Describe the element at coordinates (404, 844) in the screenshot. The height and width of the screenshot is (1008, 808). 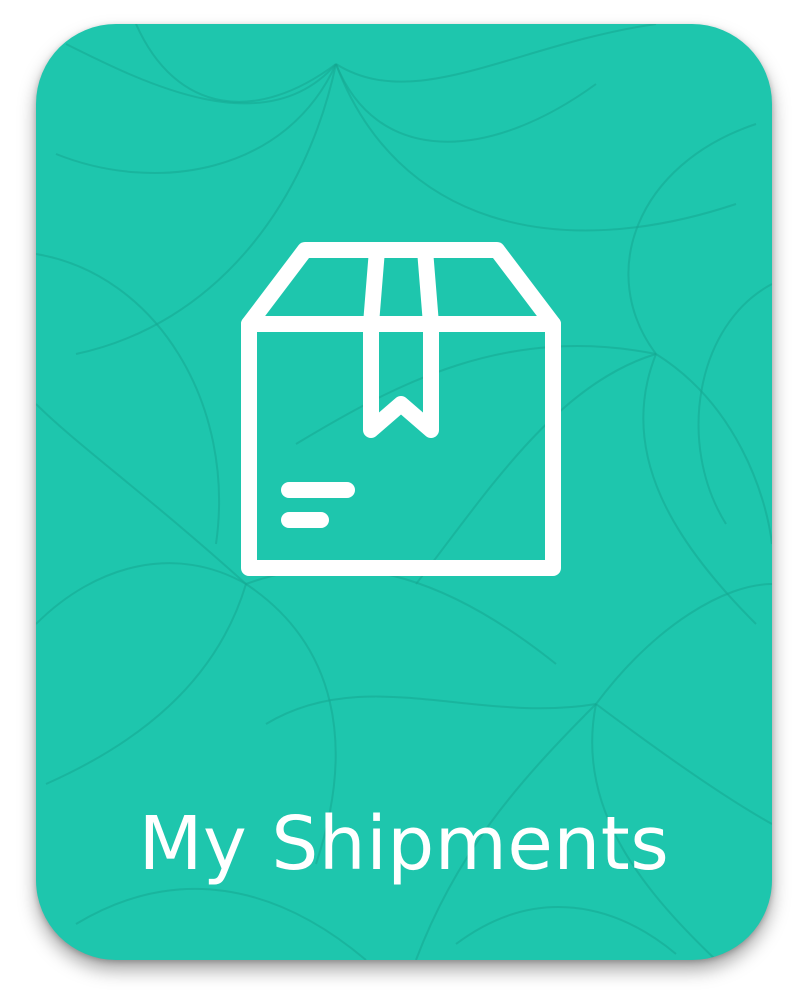
I see `tile-title: My Shipments` at that location.